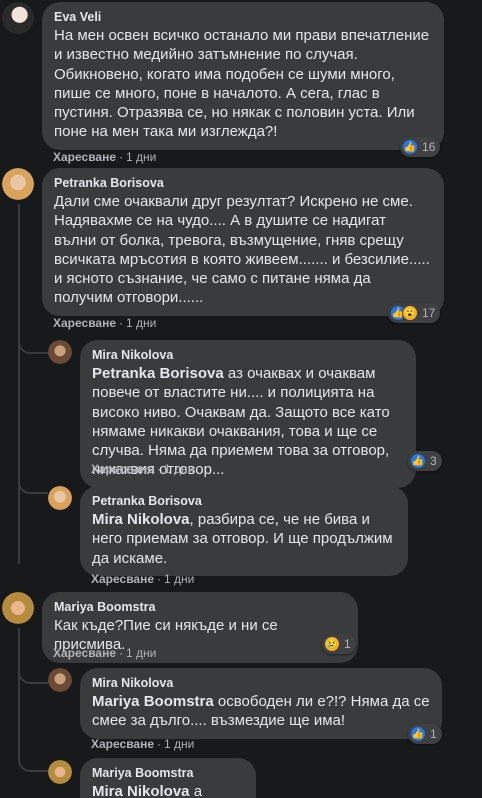 Image resolution: width=482 pixels, height=798 pixels. I want to click on reaction-summary: 😢 1, so click(339, 644).